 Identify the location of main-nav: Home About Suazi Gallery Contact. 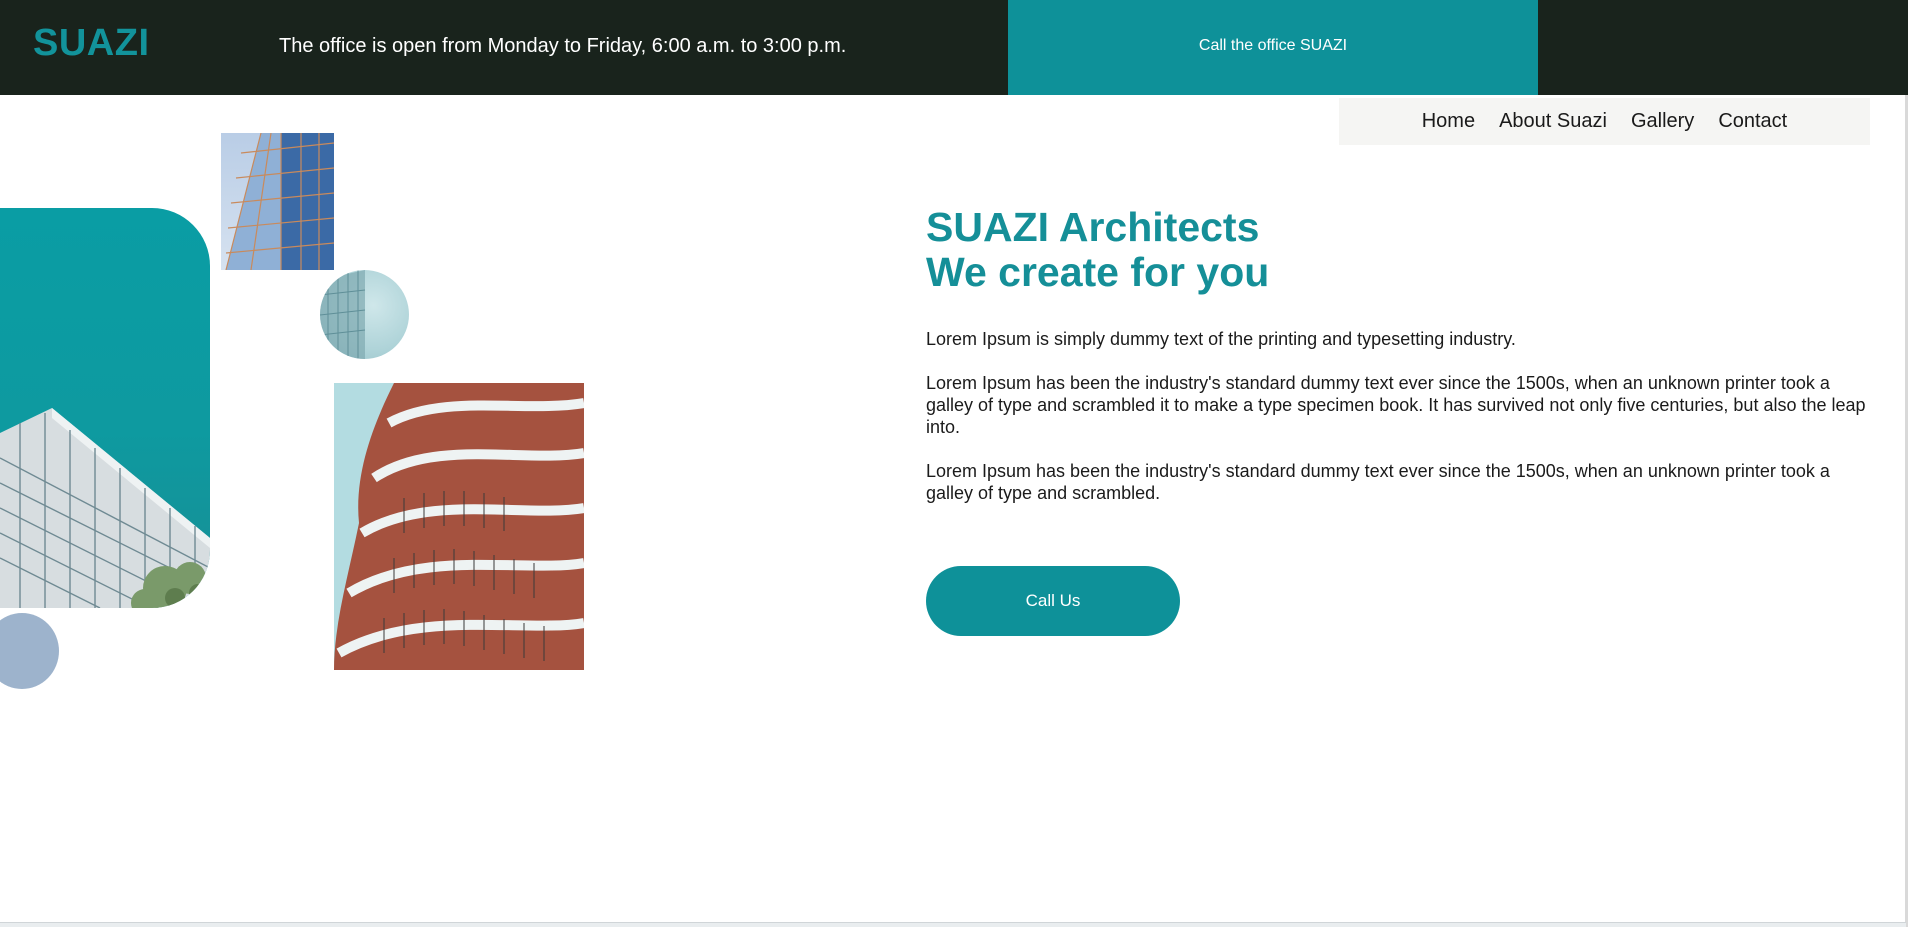
(1604, 121).